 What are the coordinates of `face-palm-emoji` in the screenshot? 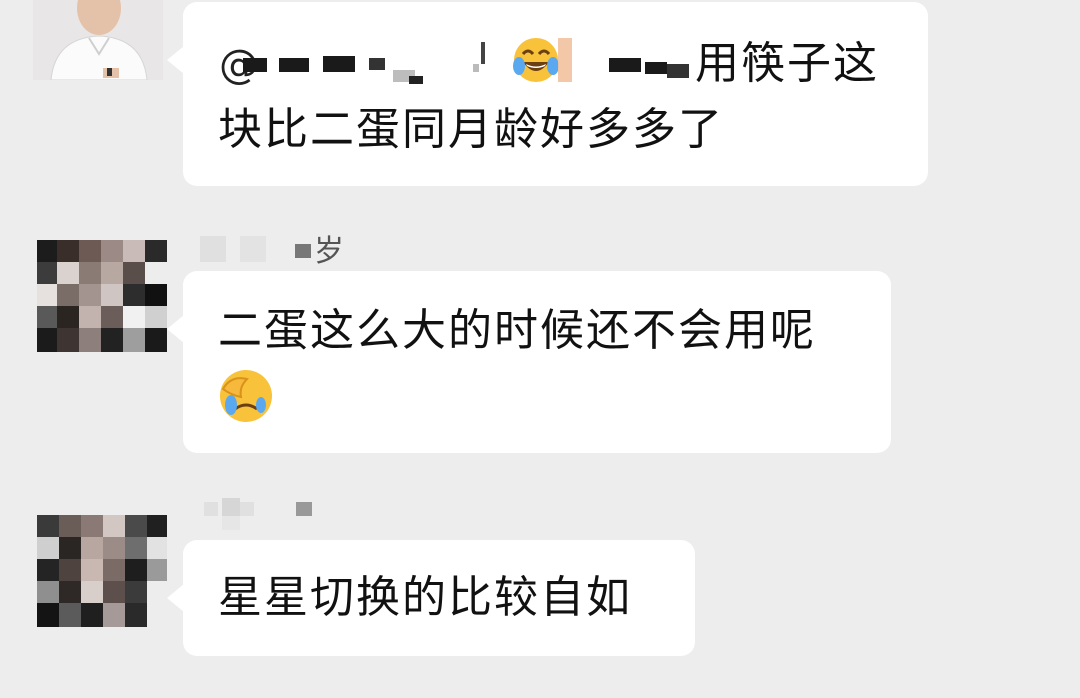 It's located at (246, 398).